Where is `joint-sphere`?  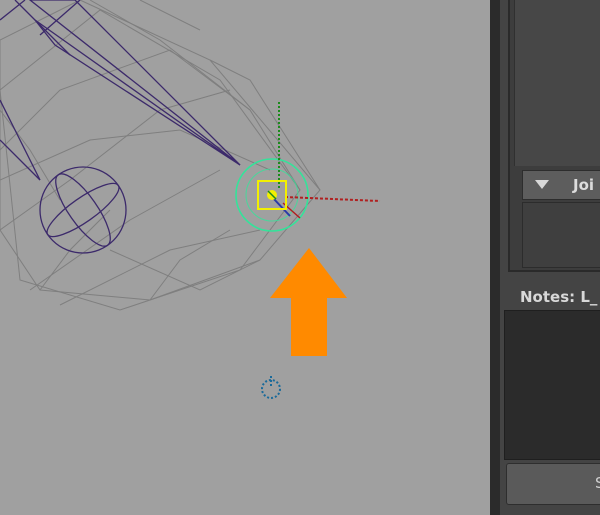
joint-sphere is located at coordinates (83, 210).